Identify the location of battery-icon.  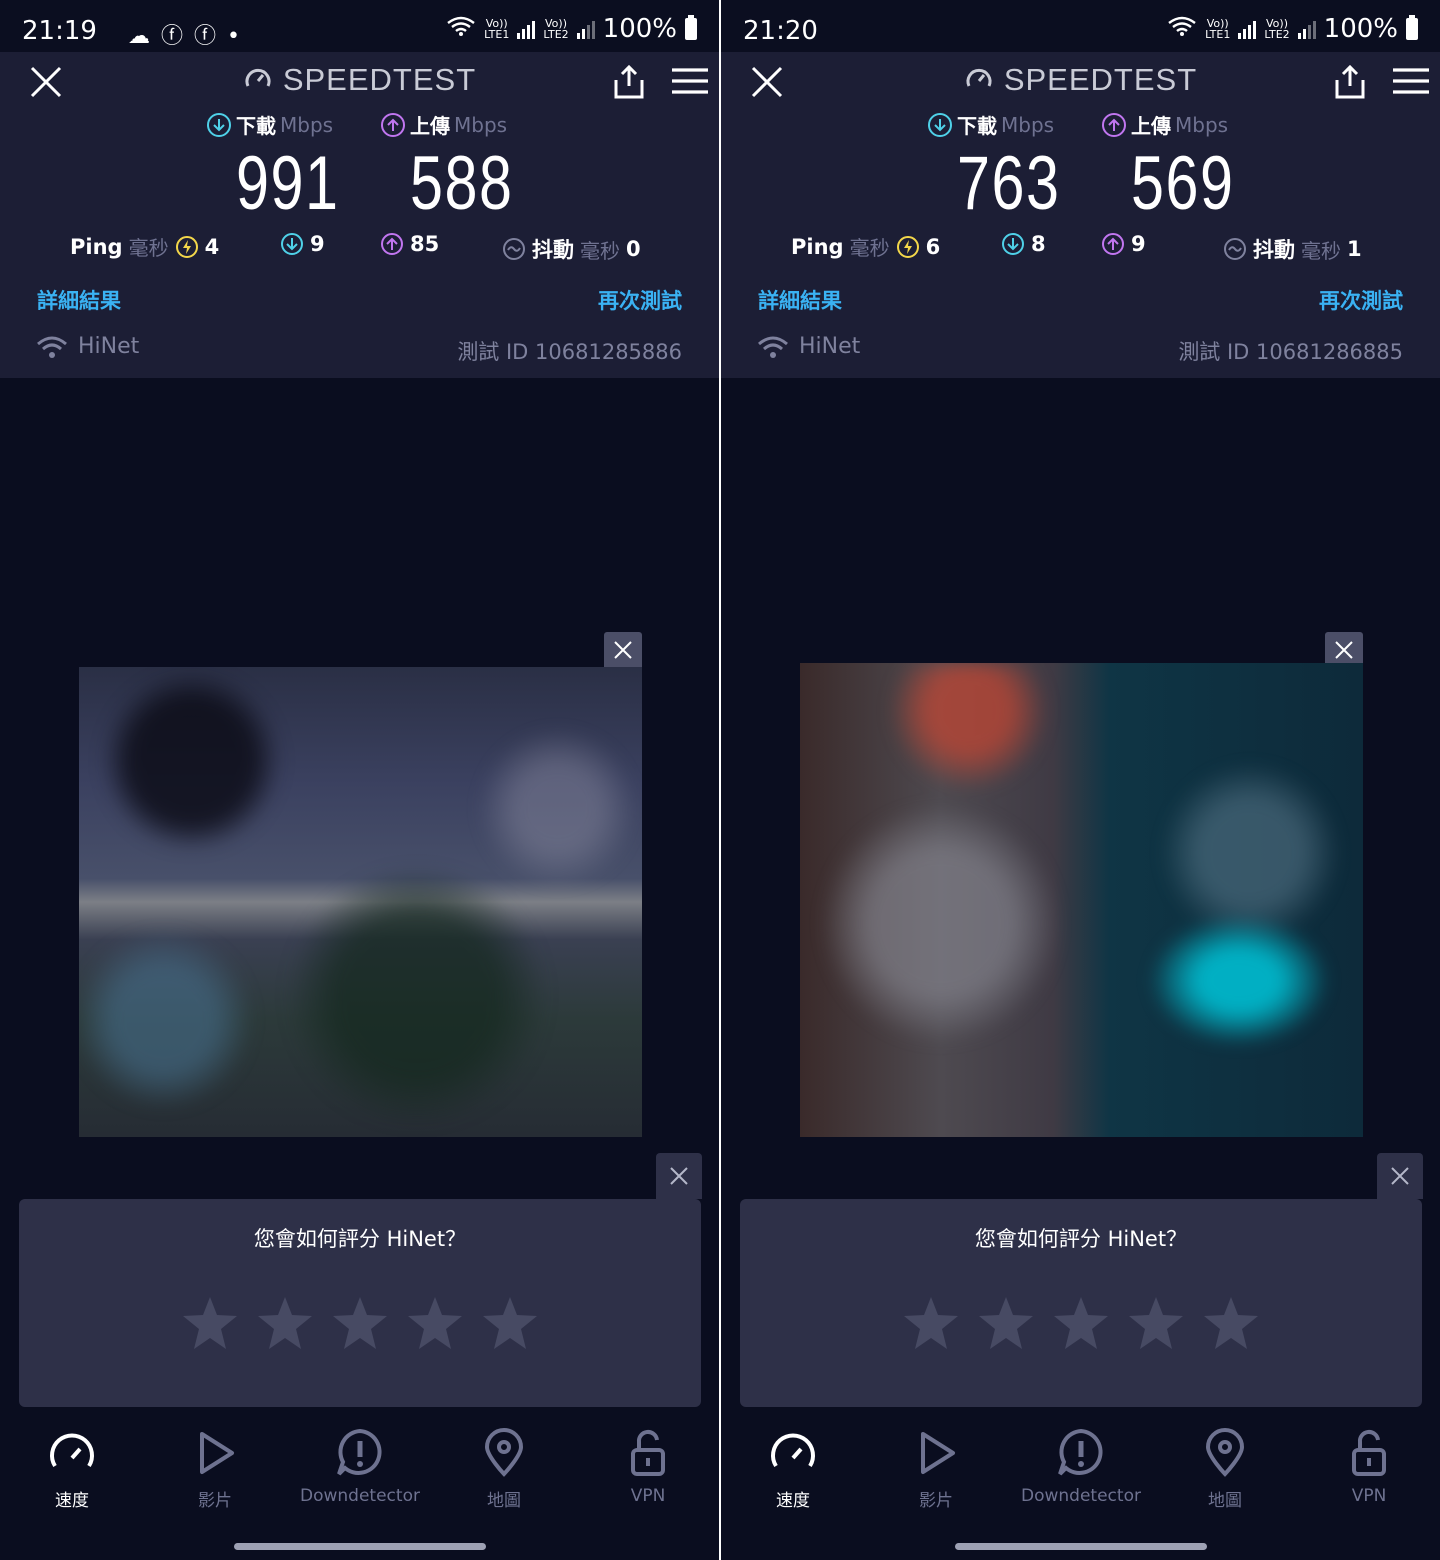
(1412, 27).